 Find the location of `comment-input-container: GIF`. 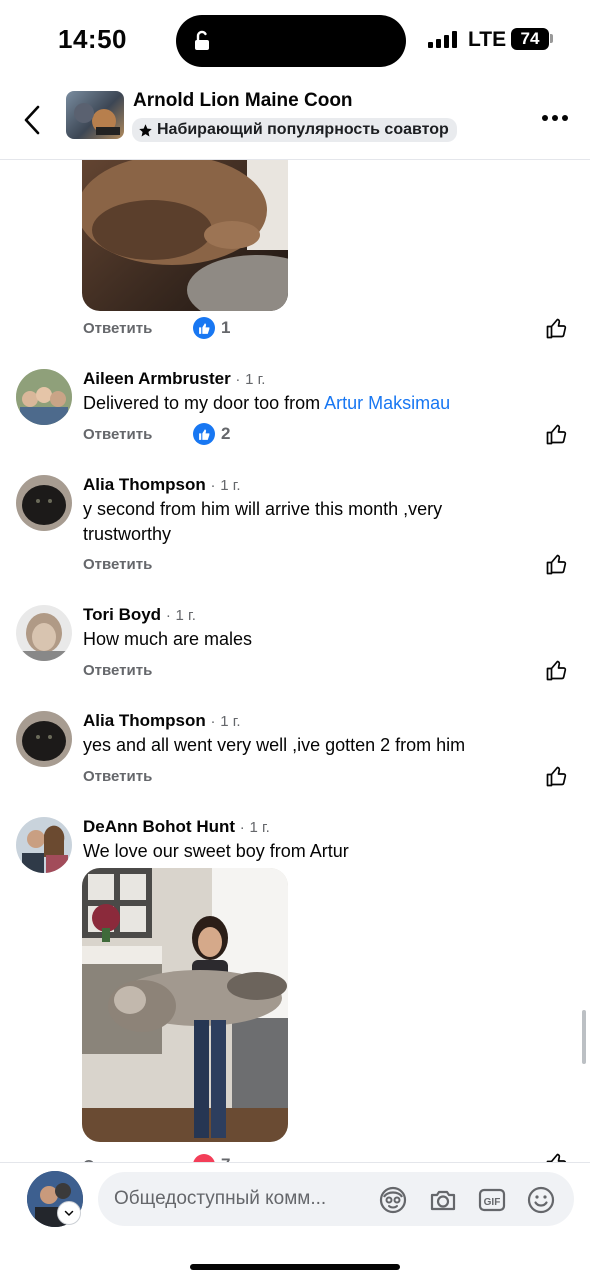

comment-input-container: GIF is located at coordinates (336, 1199).